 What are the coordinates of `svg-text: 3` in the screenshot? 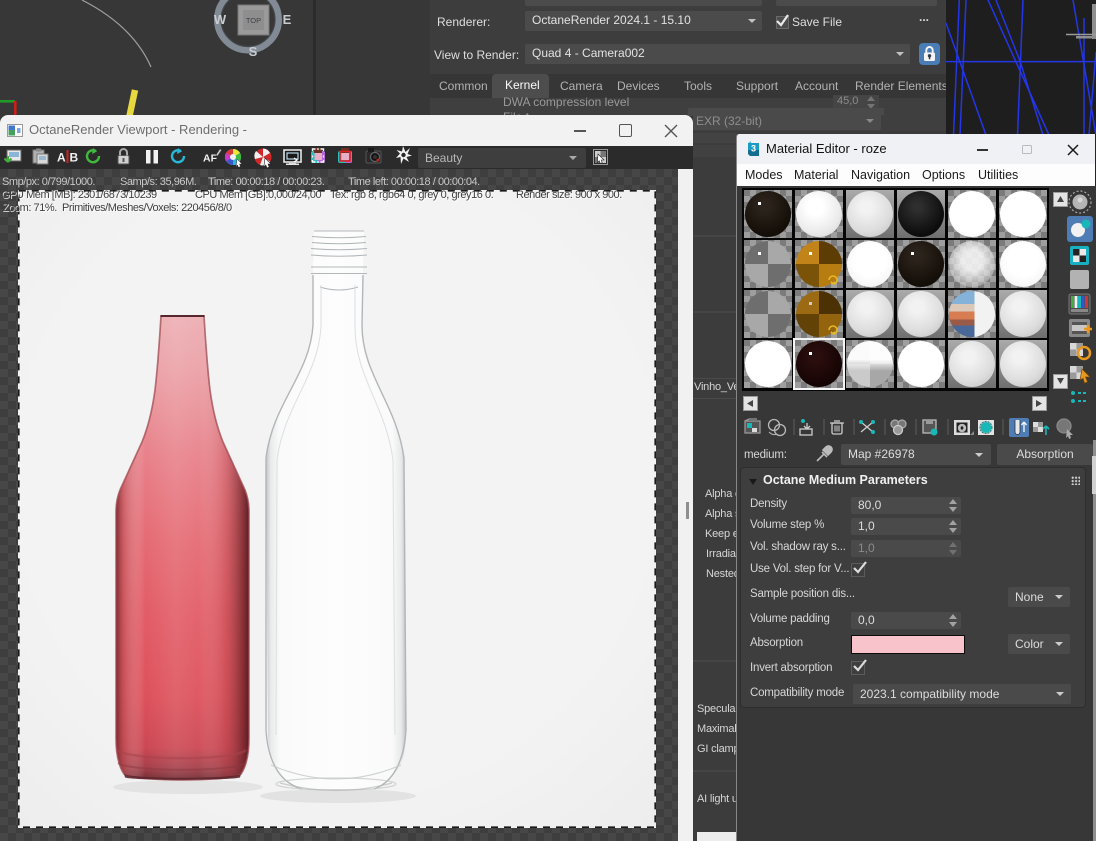 It's located at (753, 149).